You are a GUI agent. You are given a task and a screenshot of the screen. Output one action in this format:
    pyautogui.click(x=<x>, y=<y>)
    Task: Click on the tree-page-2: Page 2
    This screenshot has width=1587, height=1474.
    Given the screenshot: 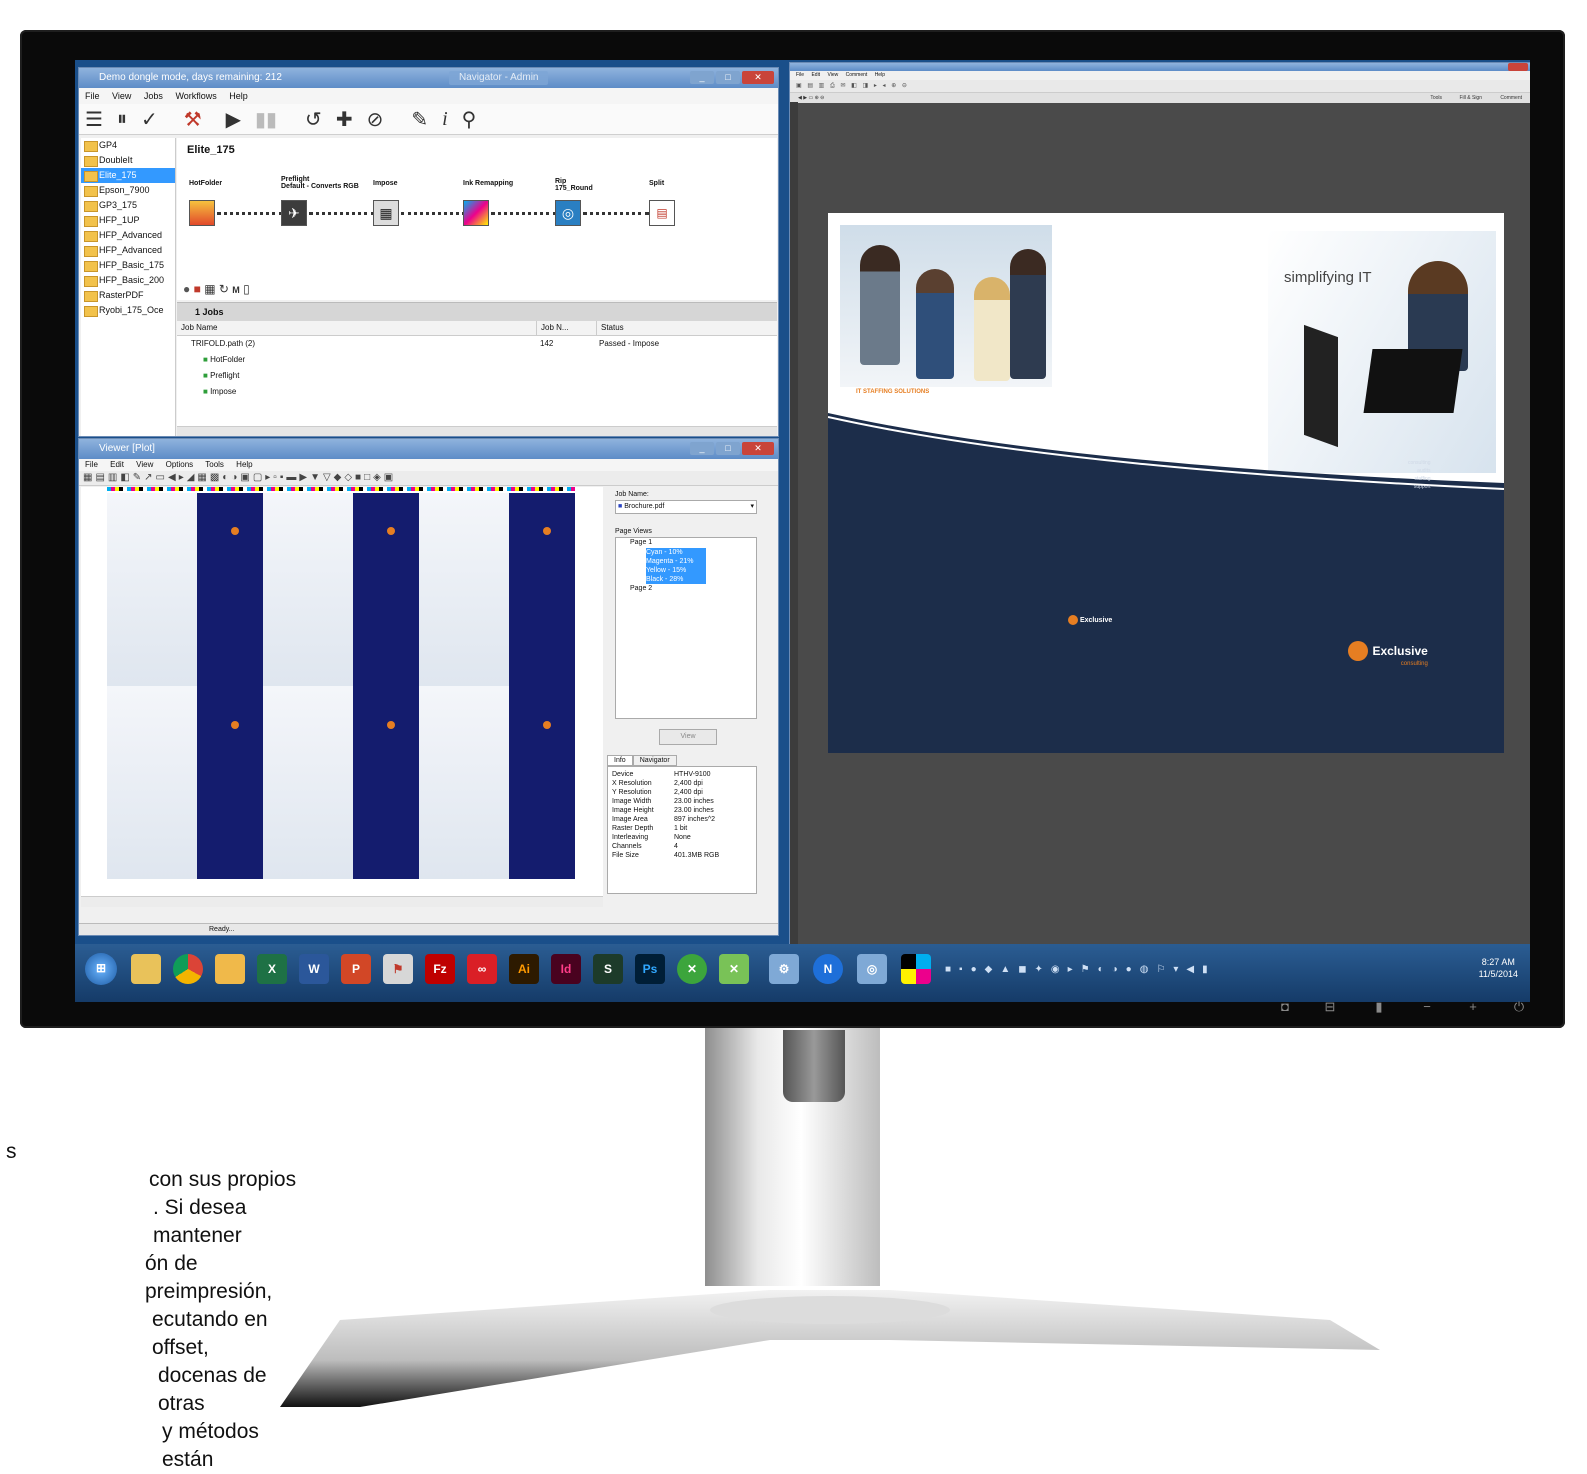 What is the action you would take?
    pyautogui.click(x=686, y=589)
    